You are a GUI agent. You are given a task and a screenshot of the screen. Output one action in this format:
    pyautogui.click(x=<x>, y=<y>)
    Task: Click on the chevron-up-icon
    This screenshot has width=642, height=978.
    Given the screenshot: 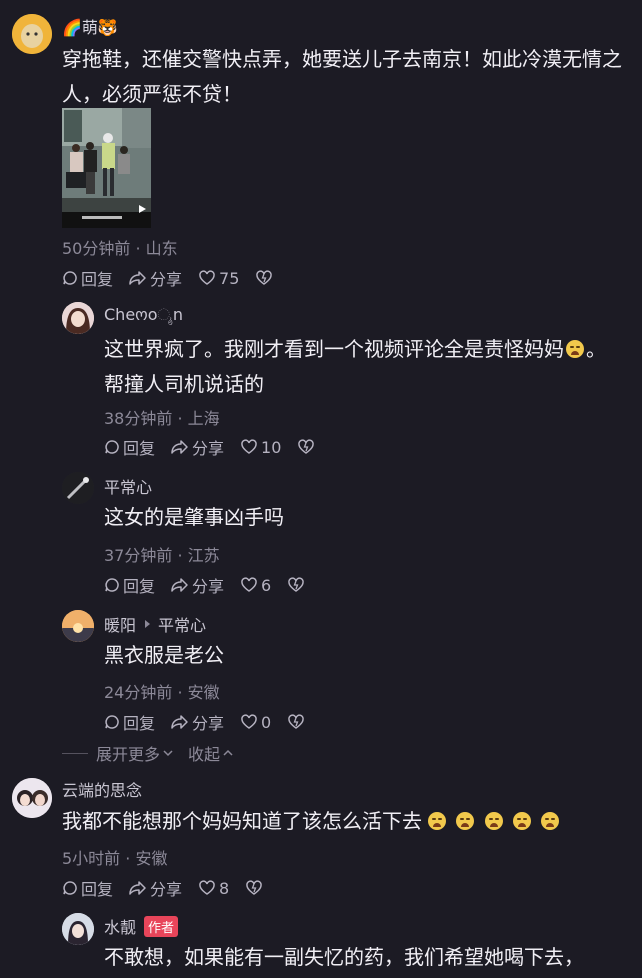 What is the action you would take?
    pyautogui.click(x=228, y=752)
    